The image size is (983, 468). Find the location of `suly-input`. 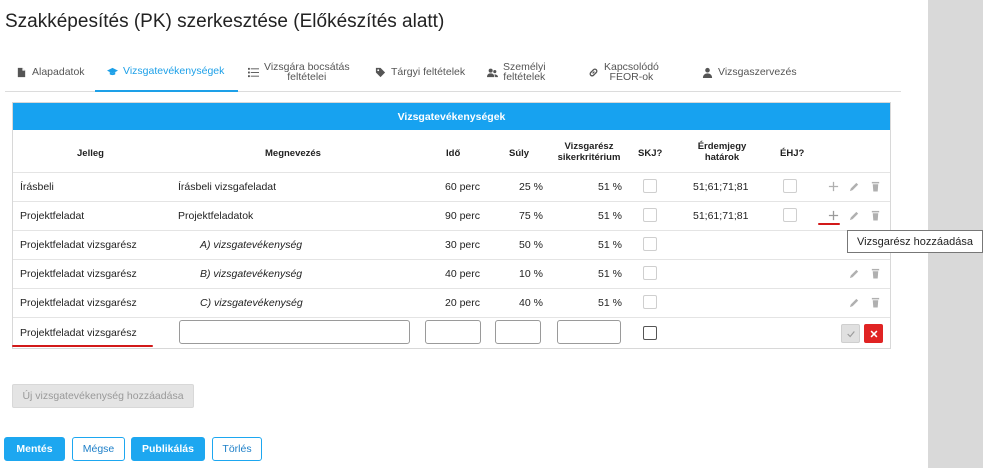

suly-input is located at coordinates (518, 332).